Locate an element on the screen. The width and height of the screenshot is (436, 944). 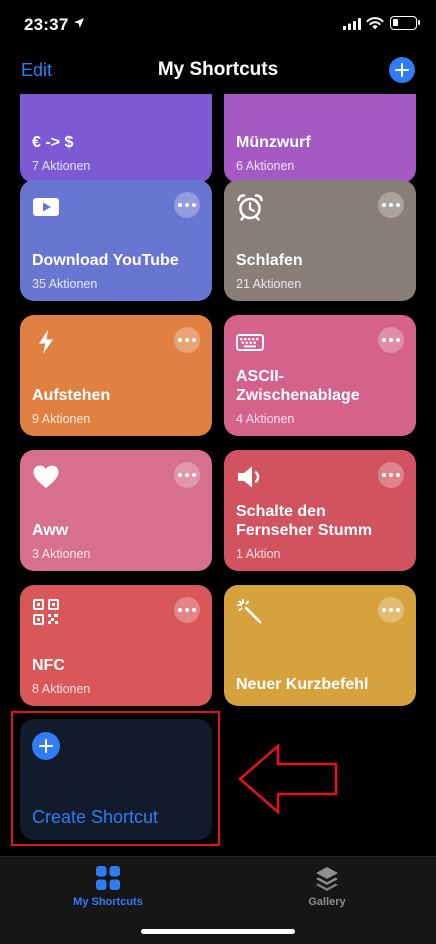
keyboard-icon is located at coordinates (250, 342).